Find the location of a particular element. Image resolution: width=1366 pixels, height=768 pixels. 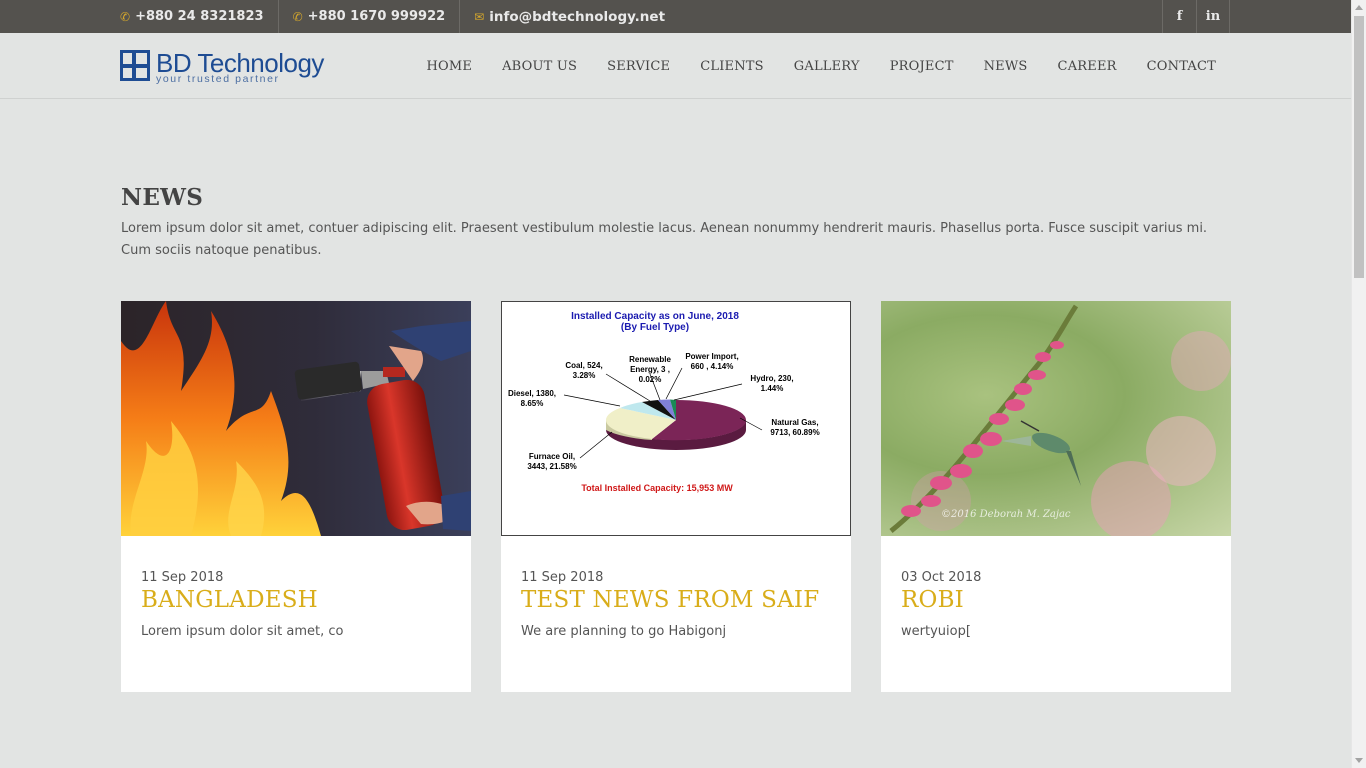

facebook-icon: f is located at coordinates (1179, 16).